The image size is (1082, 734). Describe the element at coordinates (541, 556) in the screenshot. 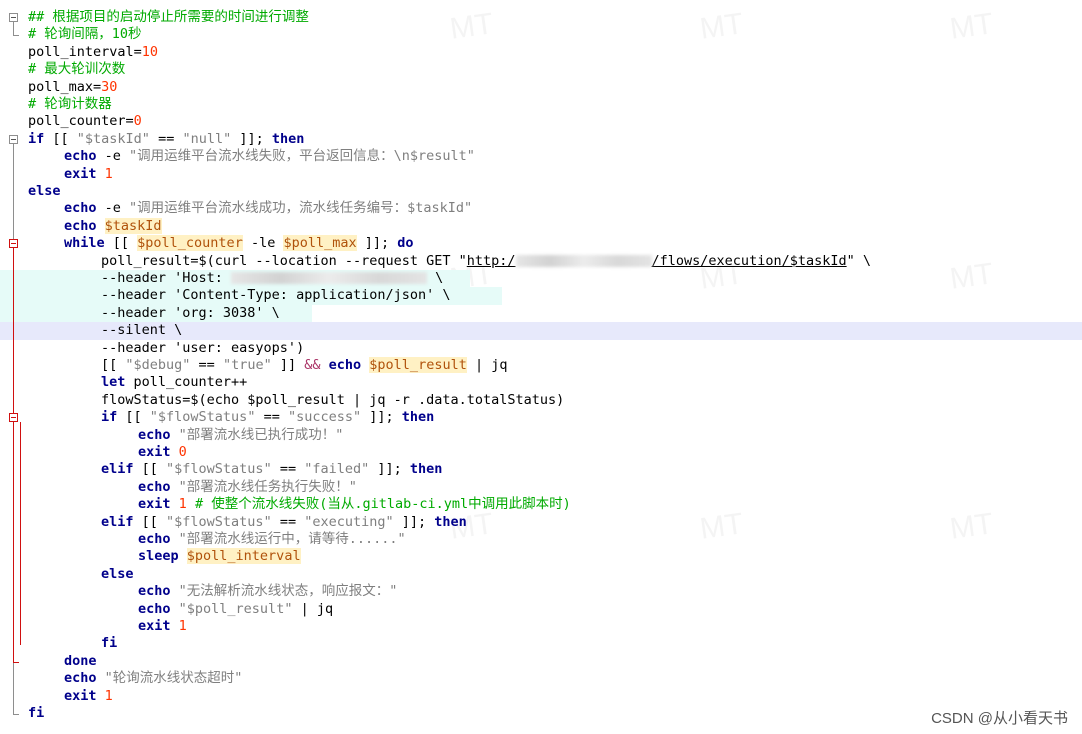

I see `code-line: sleep $poll_interval` at that location.